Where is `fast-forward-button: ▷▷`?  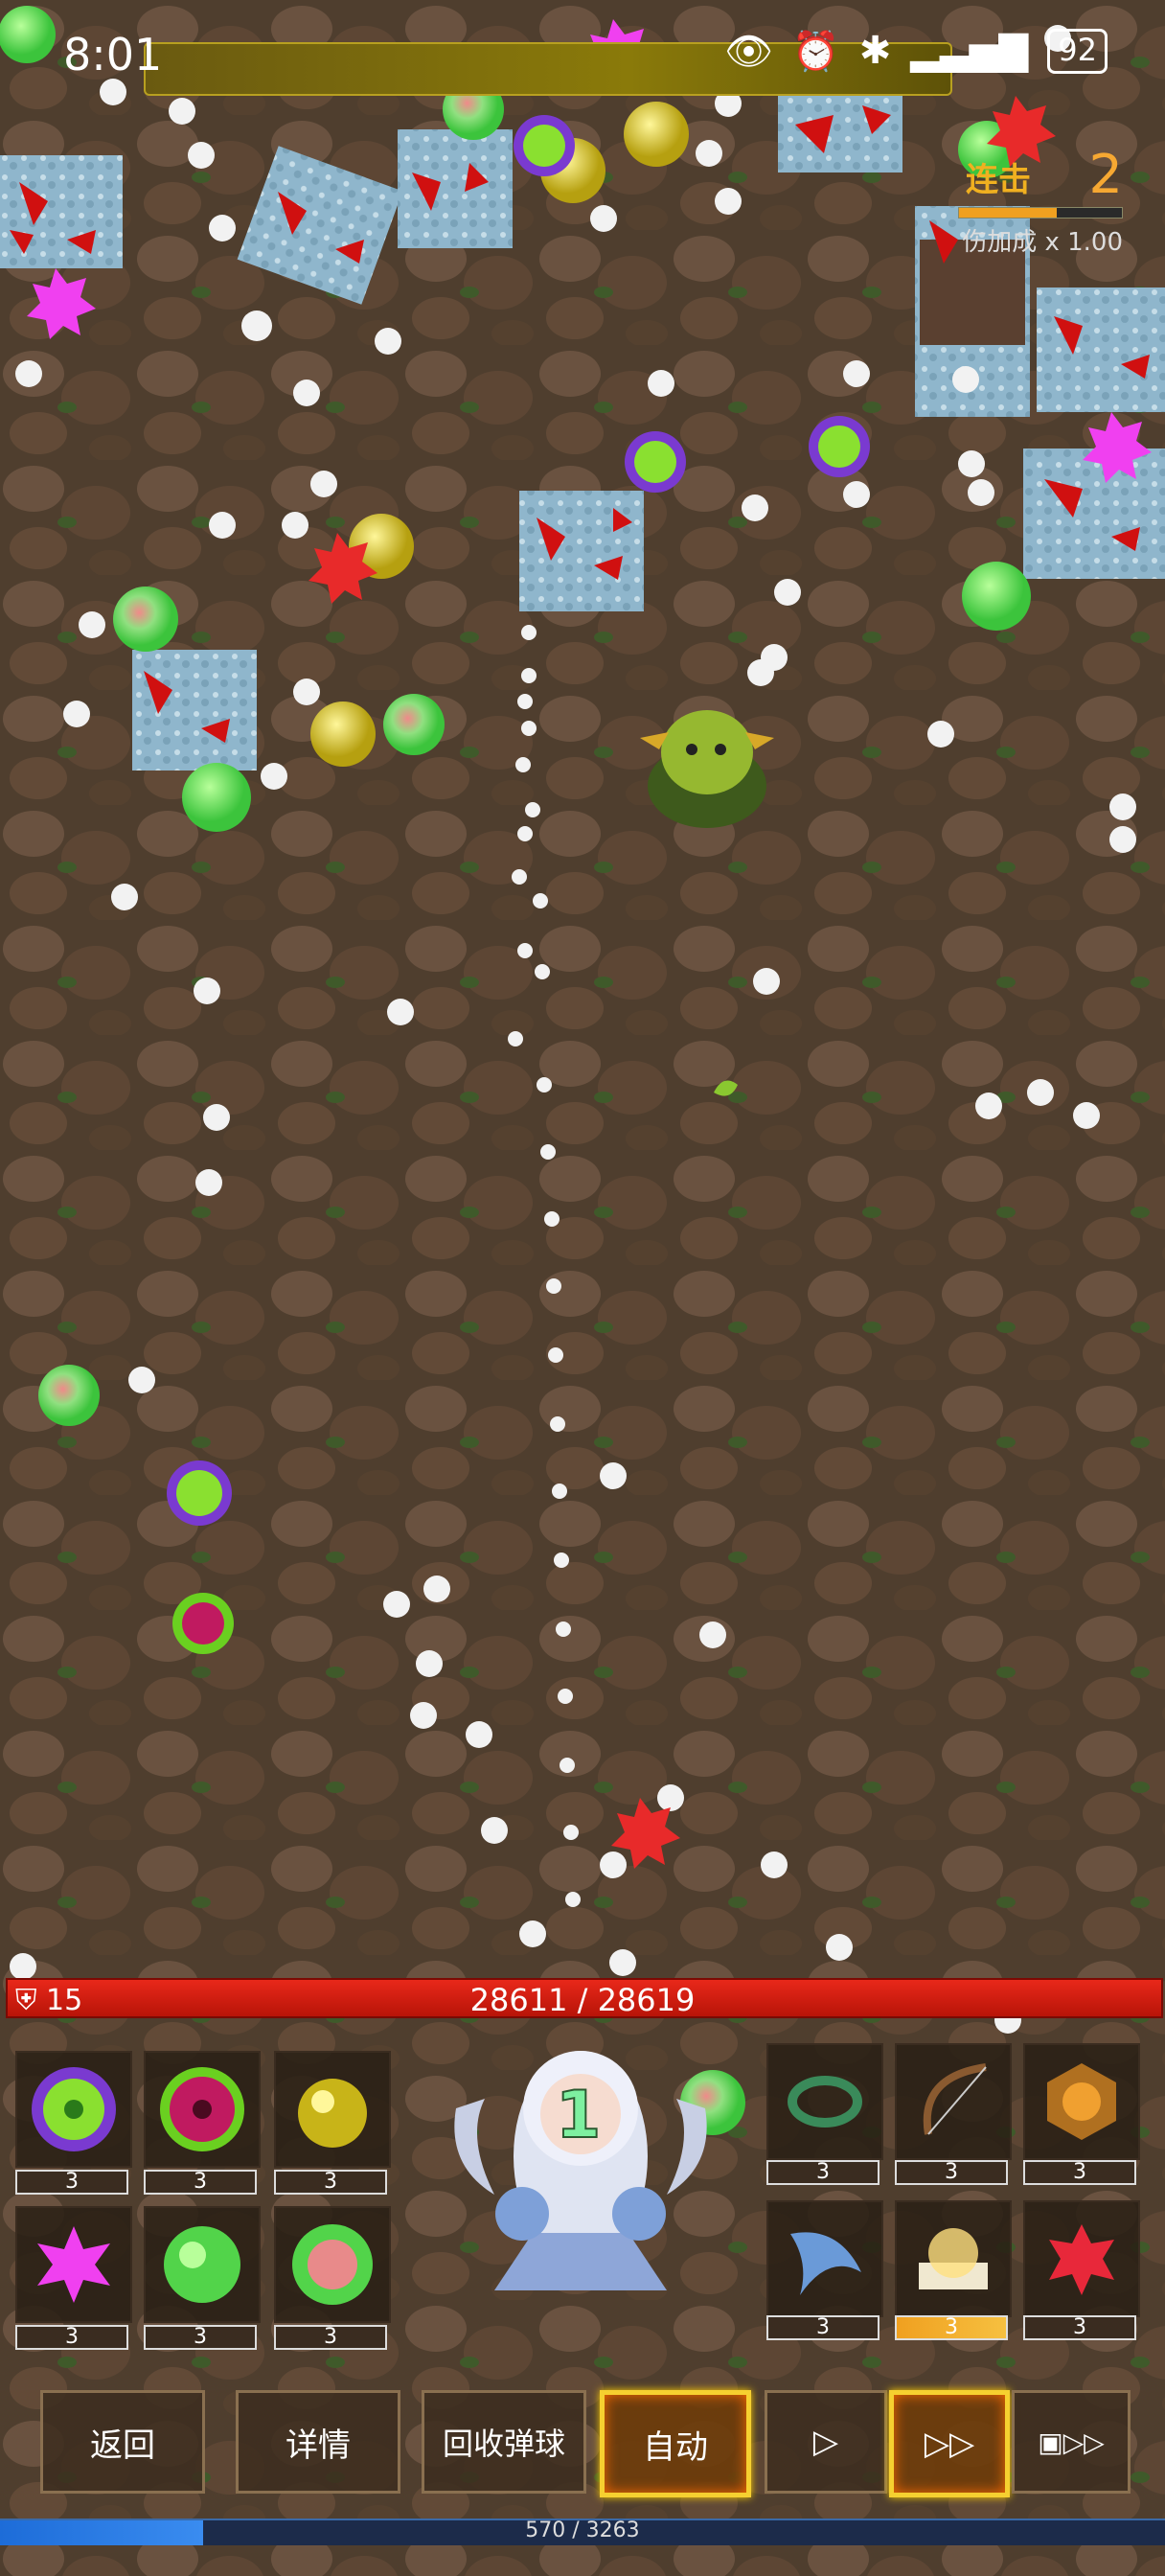
fast-forward-button: ▷▷ is located at coordinates (949, 2443).